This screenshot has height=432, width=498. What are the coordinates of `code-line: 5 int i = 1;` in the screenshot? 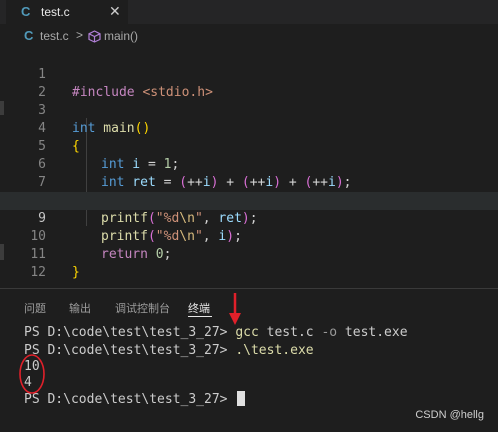 It's located at (249, 146).